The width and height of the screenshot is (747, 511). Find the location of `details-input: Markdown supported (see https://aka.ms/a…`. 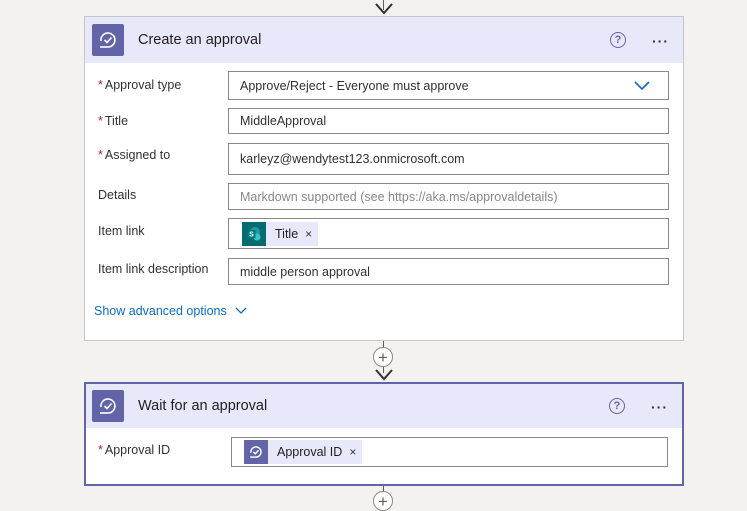

details-input: Markdown supported (see https://aka.ms/a… is located at coordinates (448, 196).